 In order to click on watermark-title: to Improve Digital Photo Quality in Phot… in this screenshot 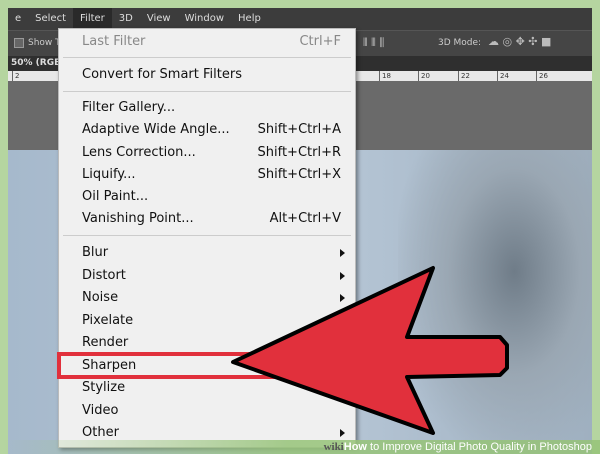, I will do `click(479, 447)`.